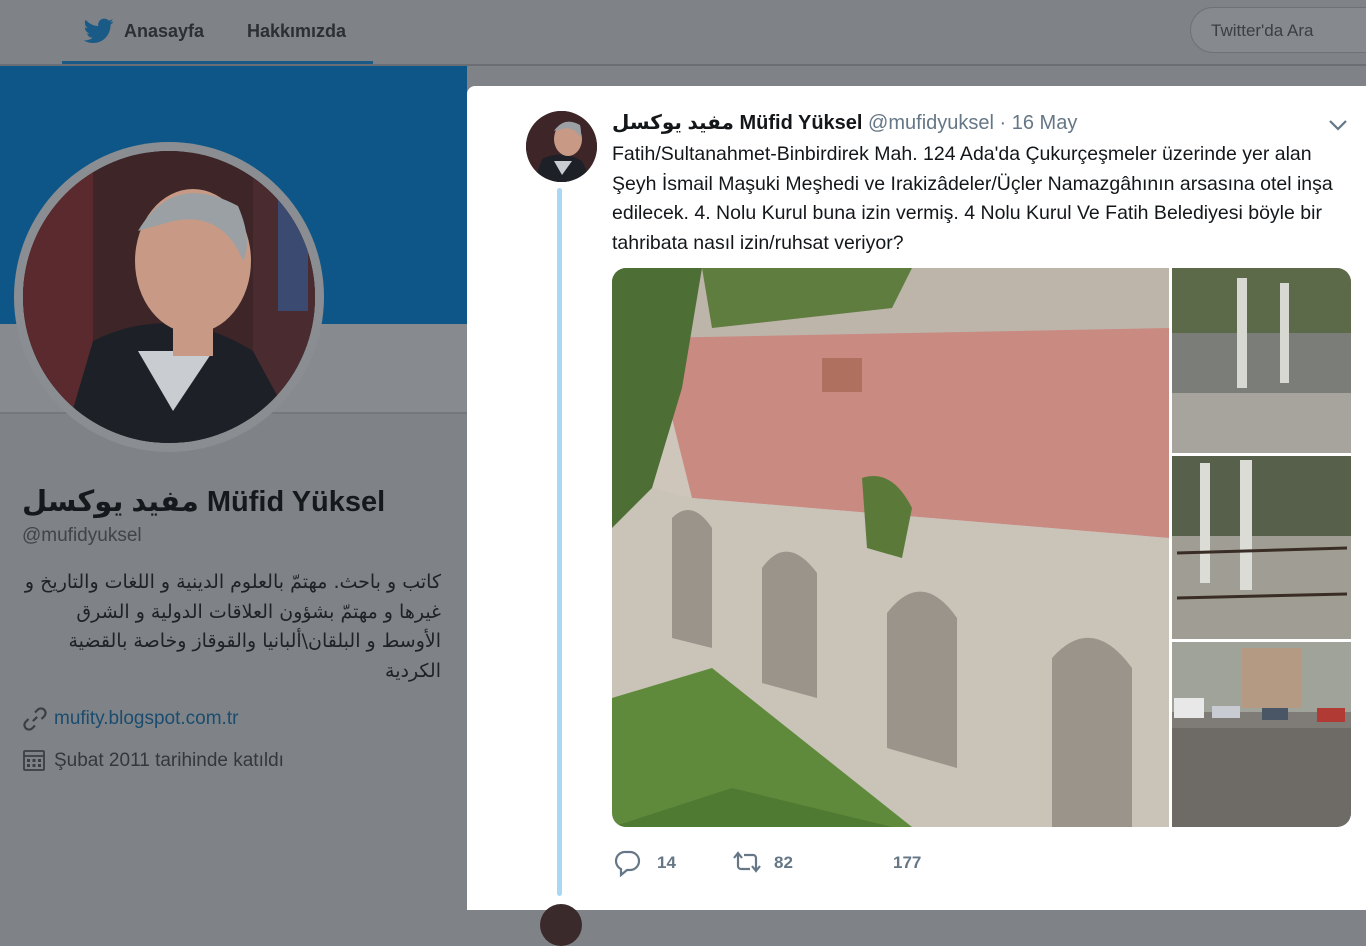 This screenshot has width=1366, height=946. Describe the element at coordinates (35, 719) in the screenshot. I see `link-icon` at that location.